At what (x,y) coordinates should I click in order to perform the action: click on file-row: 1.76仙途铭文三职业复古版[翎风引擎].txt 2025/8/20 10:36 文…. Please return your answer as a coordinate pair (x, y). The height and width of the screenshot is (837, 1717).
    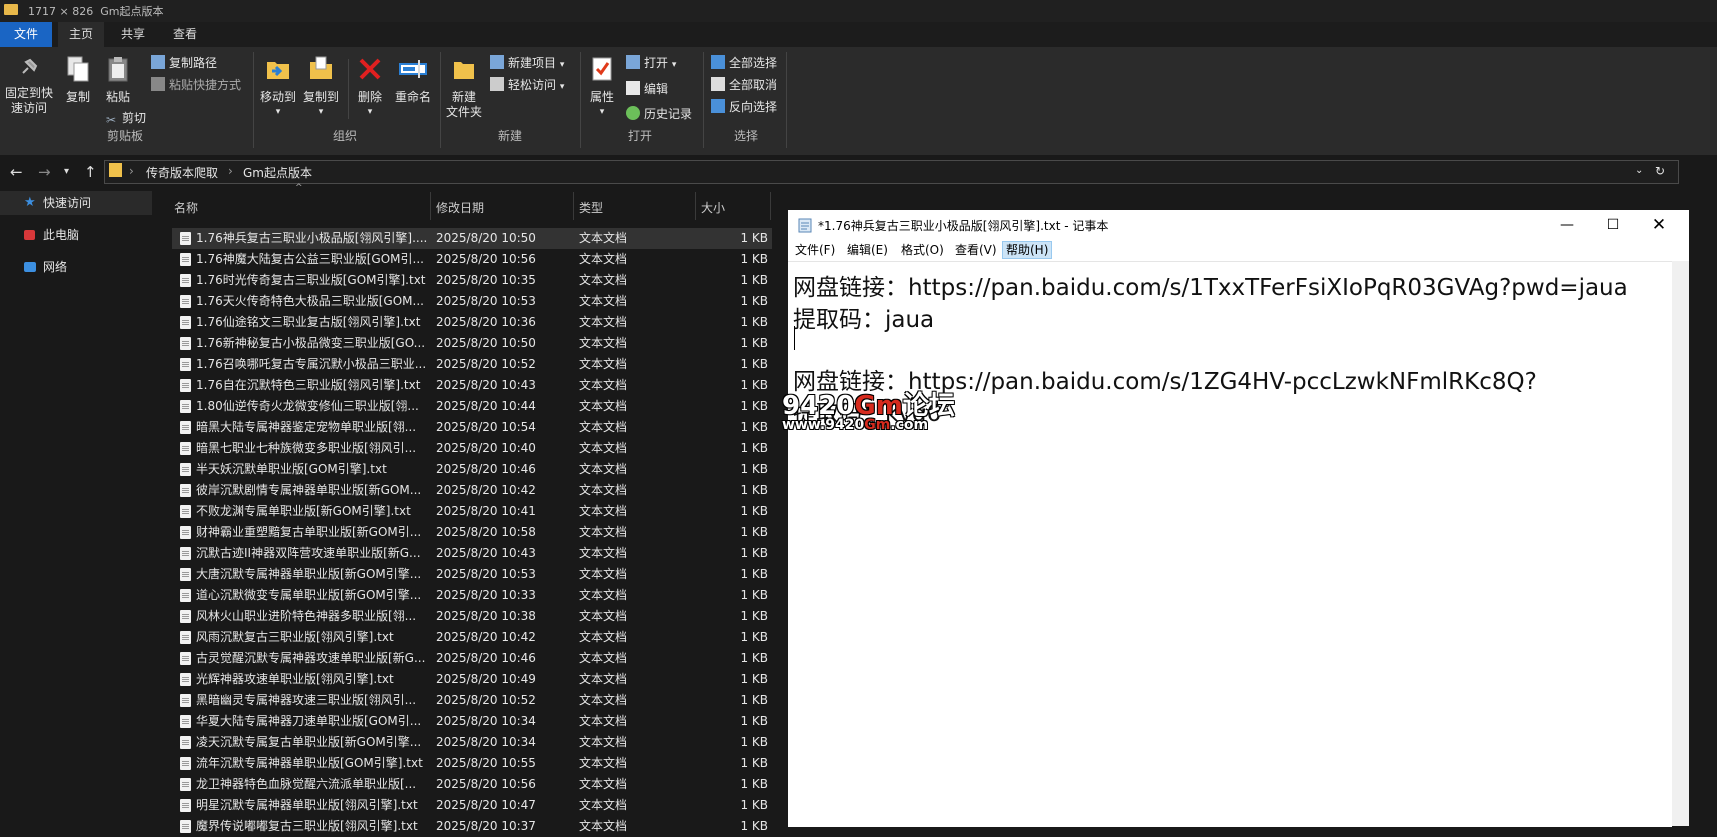
    Looking at the image, I should click on (472, 322).